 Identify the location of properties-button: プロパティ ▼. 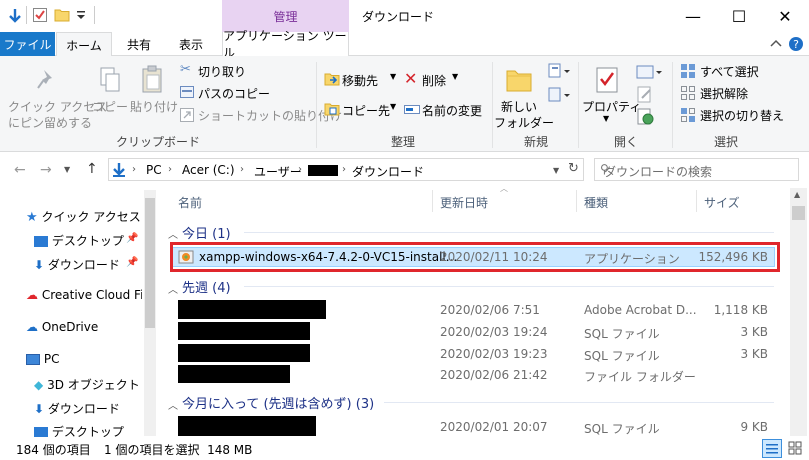
(611, 95).